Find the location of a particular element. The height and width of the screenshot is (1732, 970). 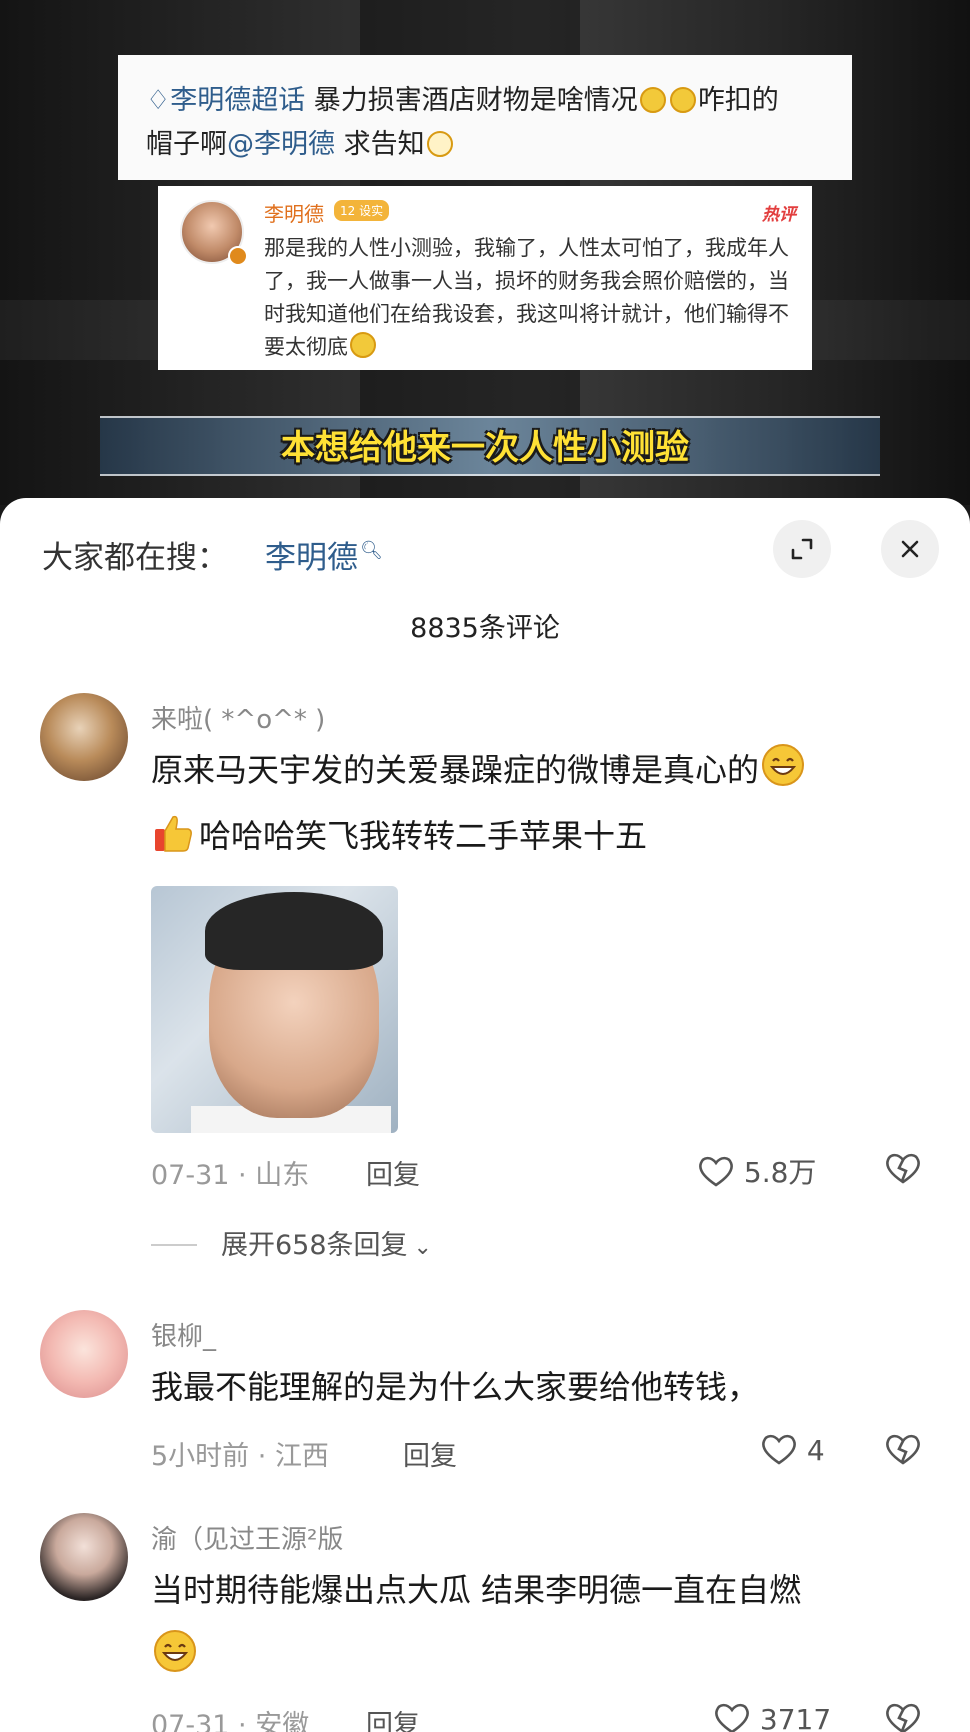

trending-search-link: 李明德 🔍︎ is located at coordinates (324, 554).